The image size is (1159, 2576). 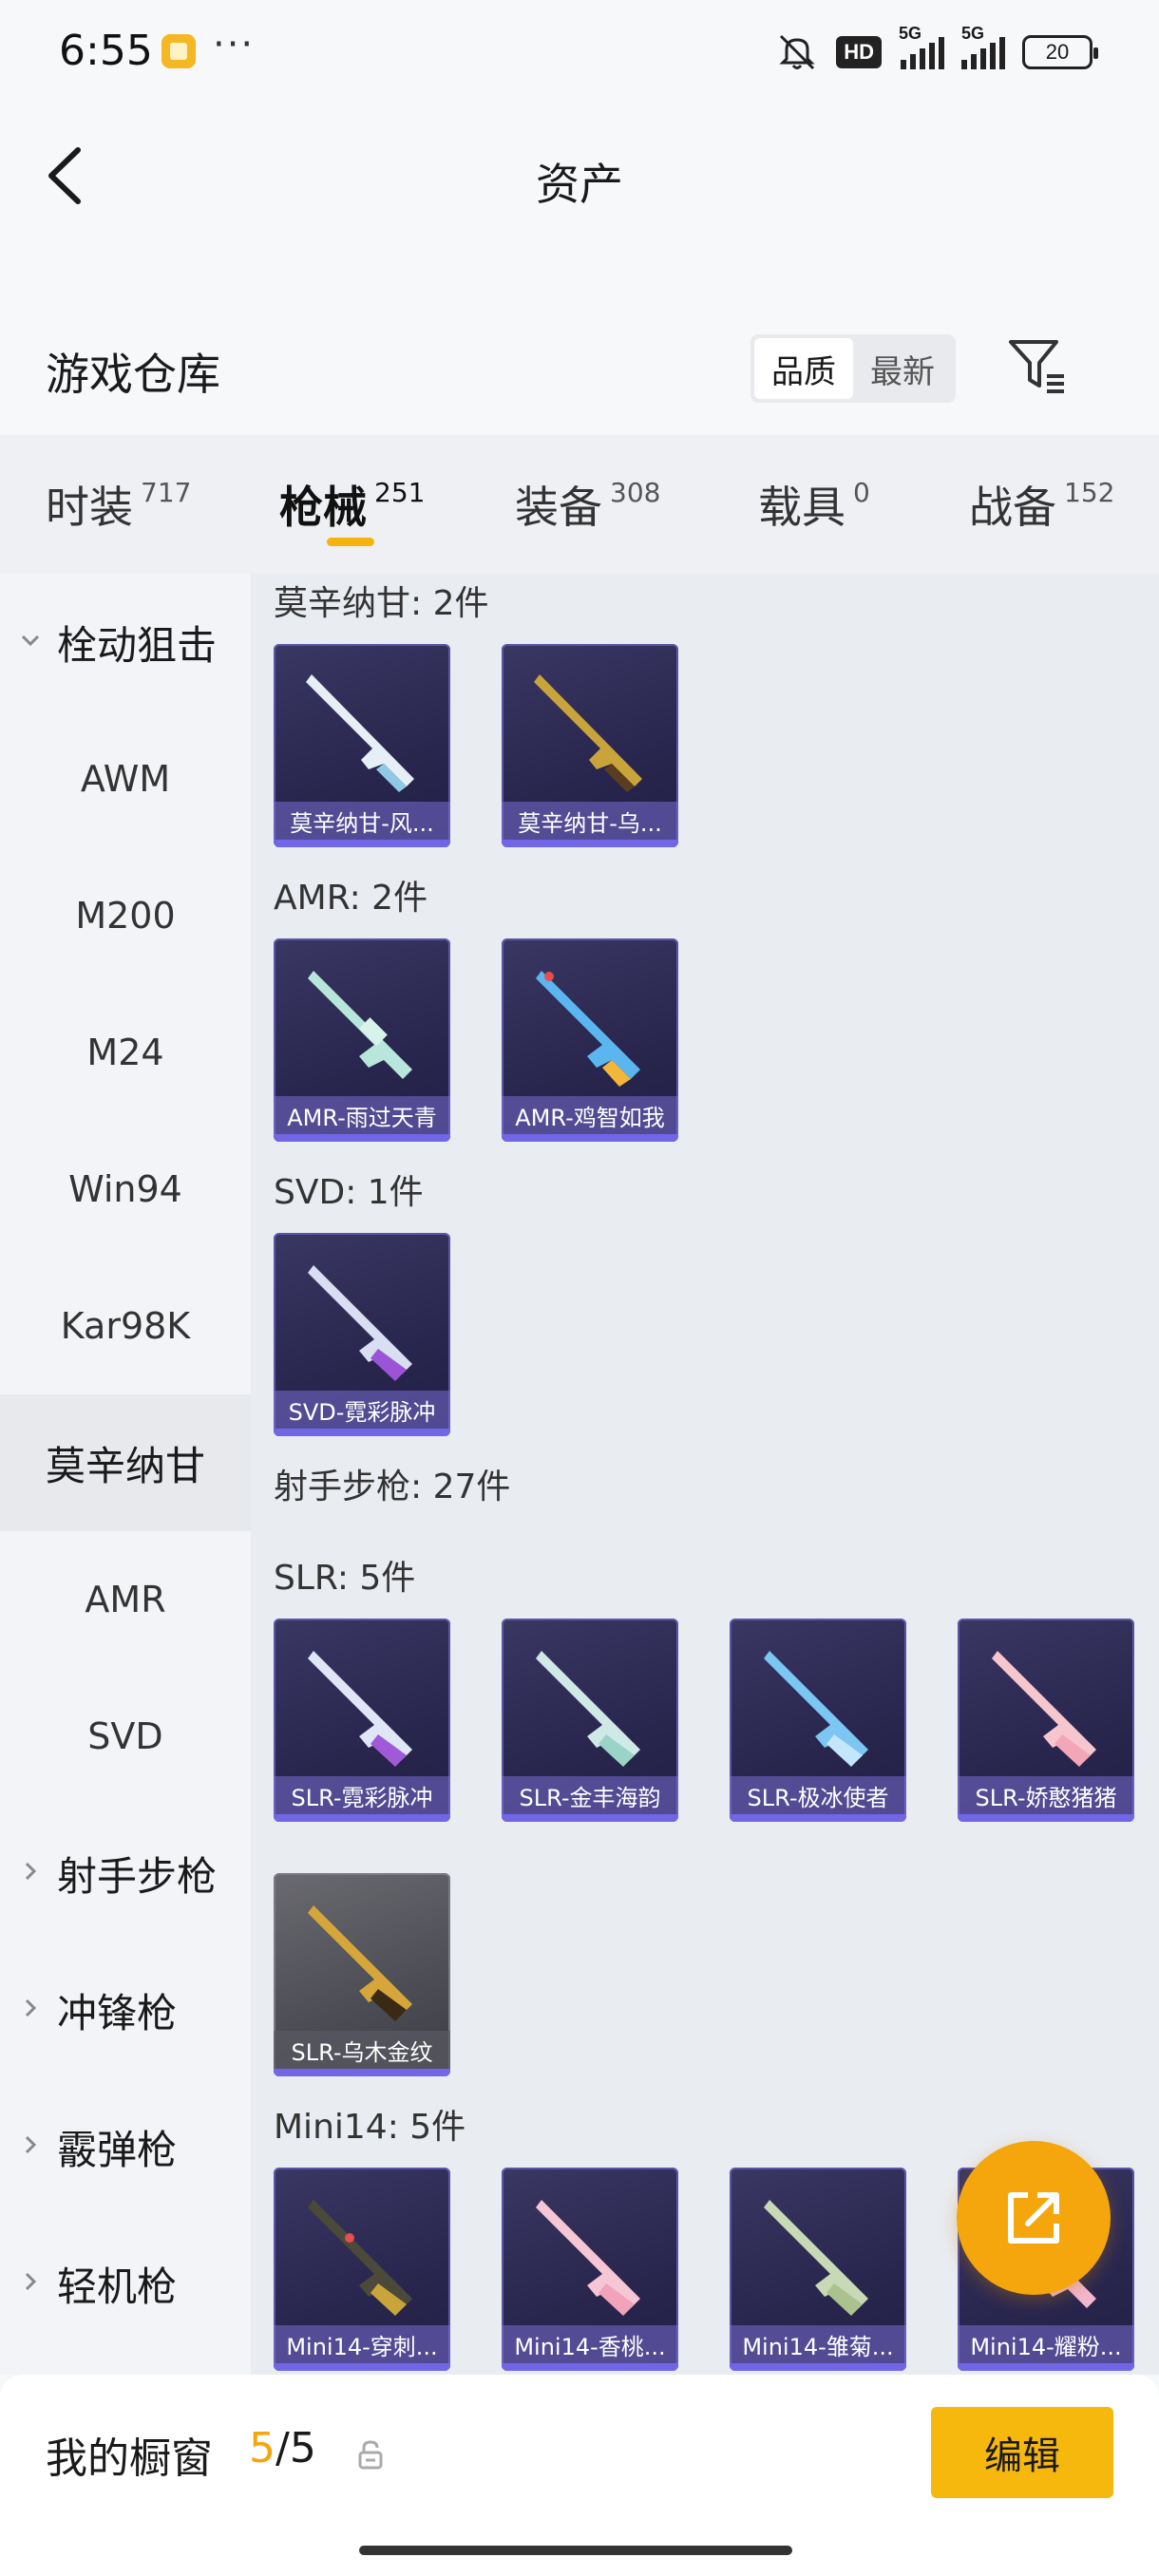 I want to click on section-title: AMR: 2件, so click(x=351, y=898).